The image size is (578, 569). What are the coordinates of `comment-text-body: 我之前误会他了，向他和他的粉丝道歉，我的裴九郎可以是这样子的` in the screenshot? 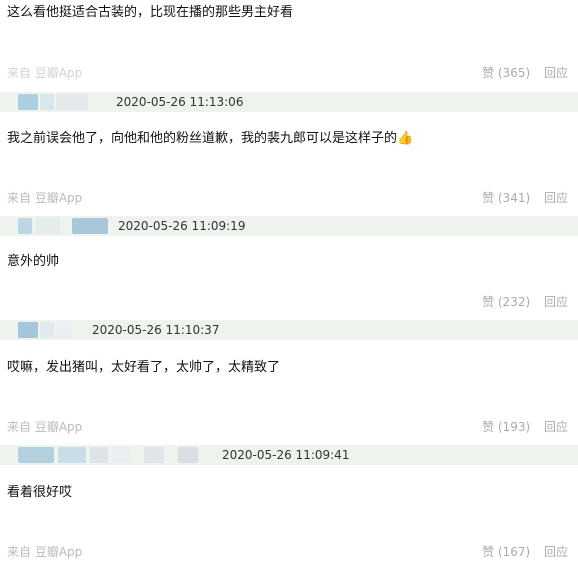 It's located at (202, 138).